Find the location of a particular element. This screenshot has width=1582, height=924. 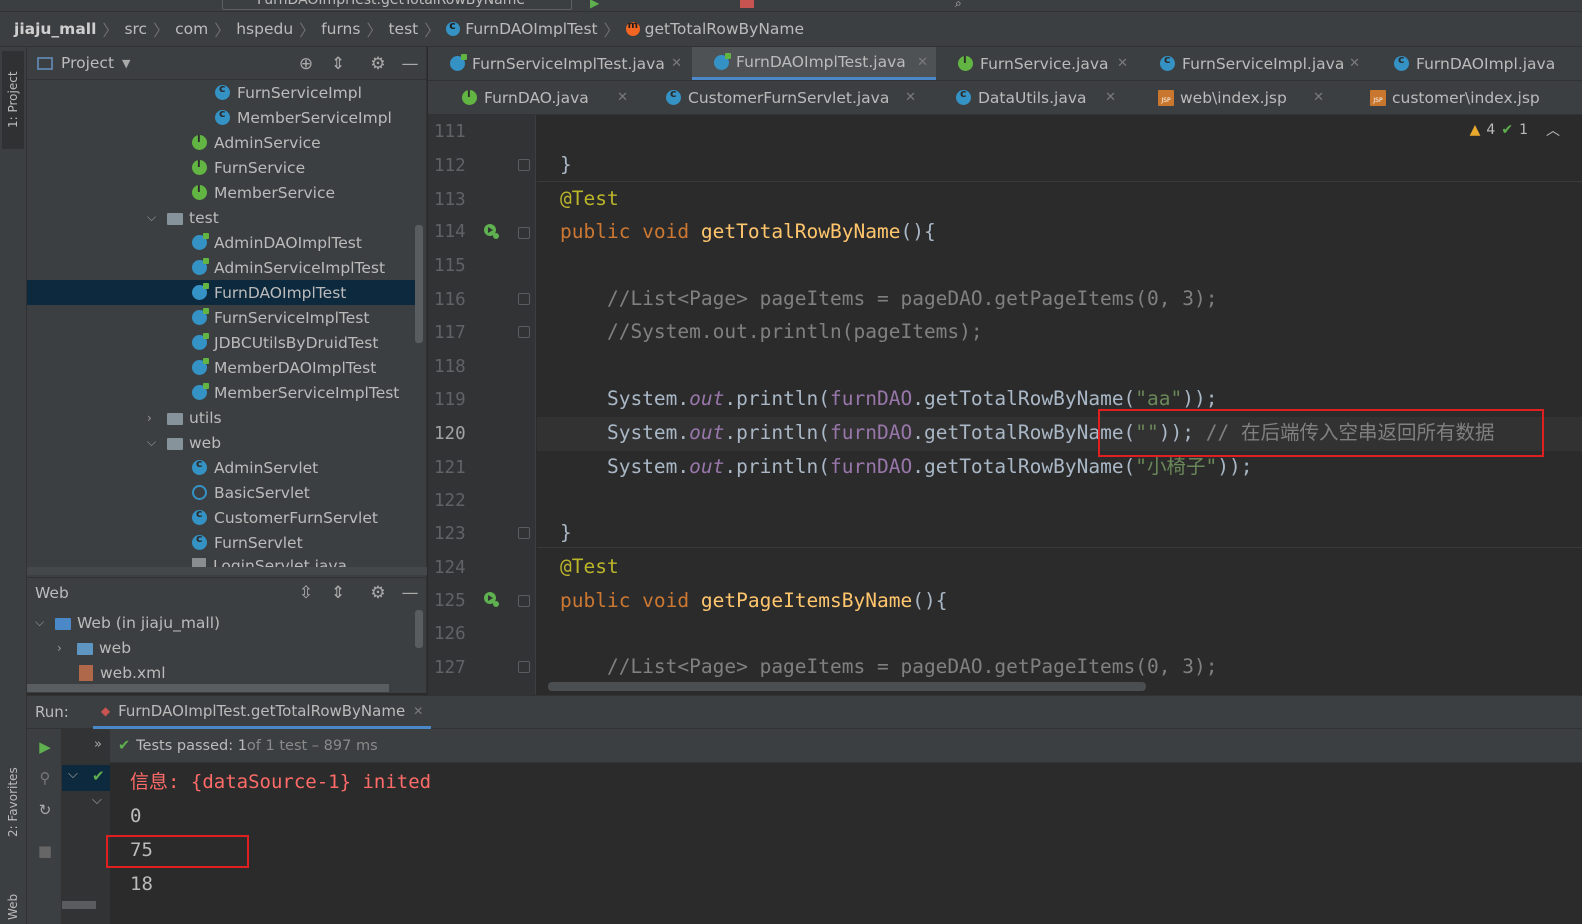

breadcrumb-item: test is located at coordinates (403, 29).